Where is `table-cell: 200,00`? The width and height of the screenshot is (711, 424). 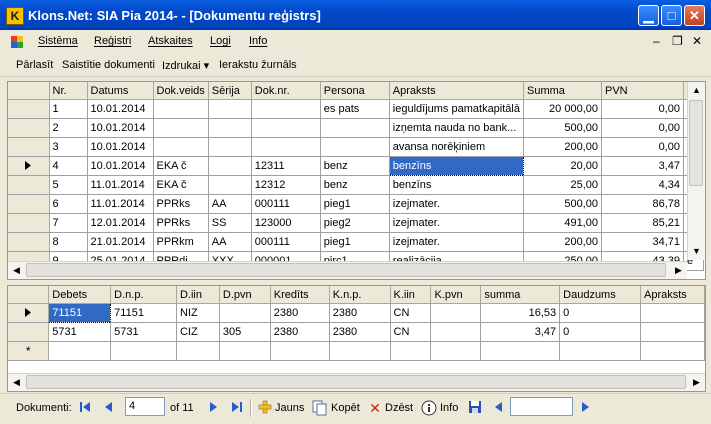
table-cell: 200,00 is located at coordinates (562, 242).